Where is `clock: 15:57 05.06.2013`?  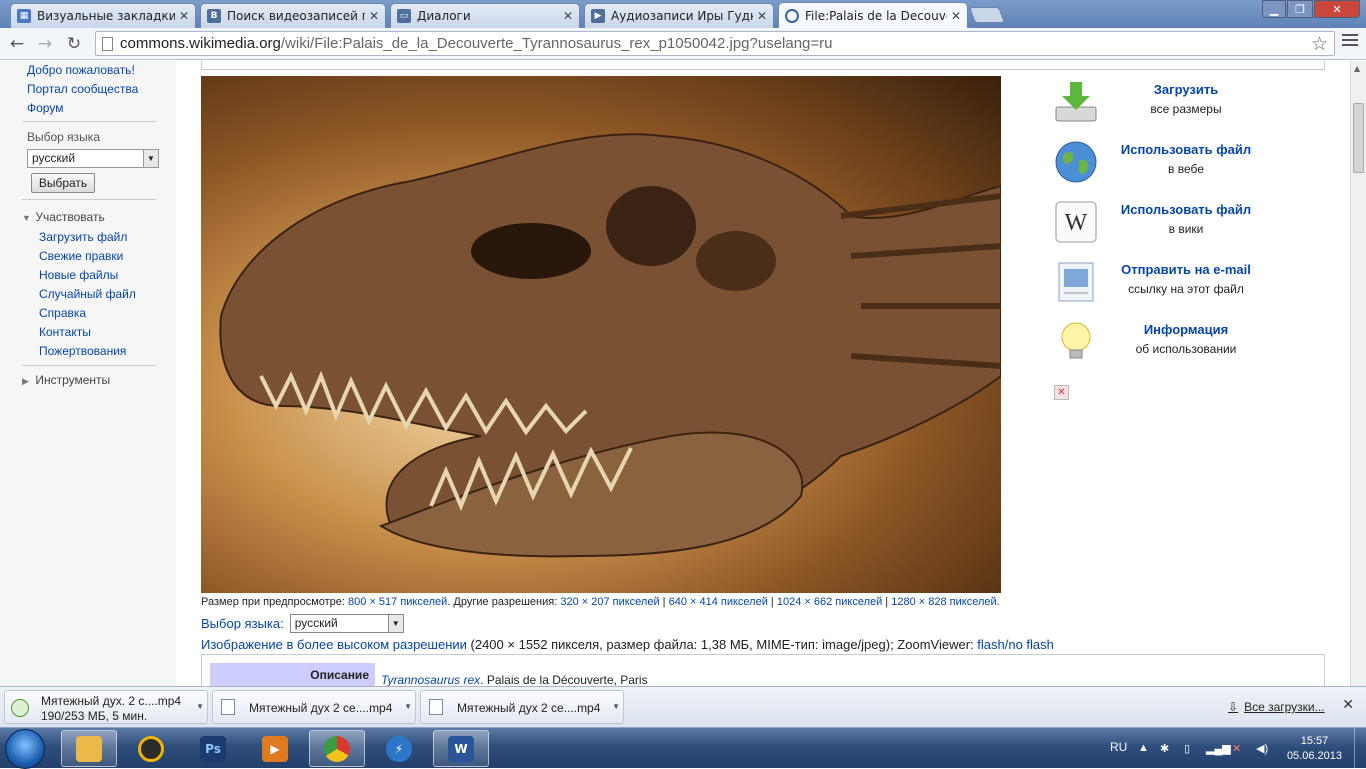
clock: 15:57 05.06.2013 is located at coordinates (1314, 749).